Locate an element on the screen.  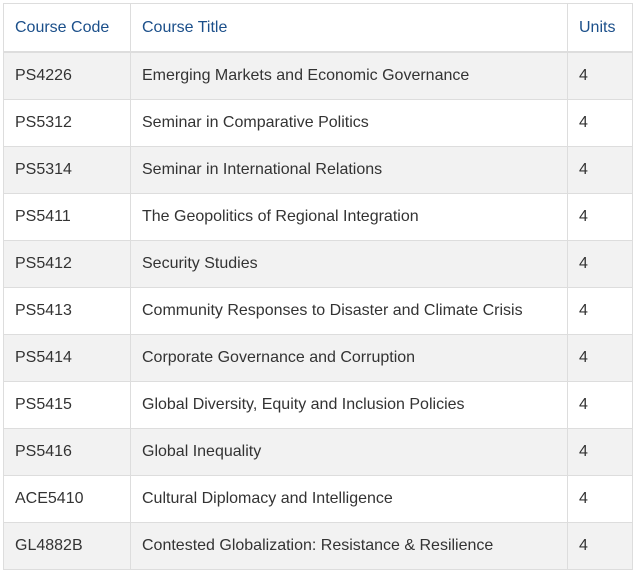
course-title-cell: Security Studies is located at coordinates (349, 264).